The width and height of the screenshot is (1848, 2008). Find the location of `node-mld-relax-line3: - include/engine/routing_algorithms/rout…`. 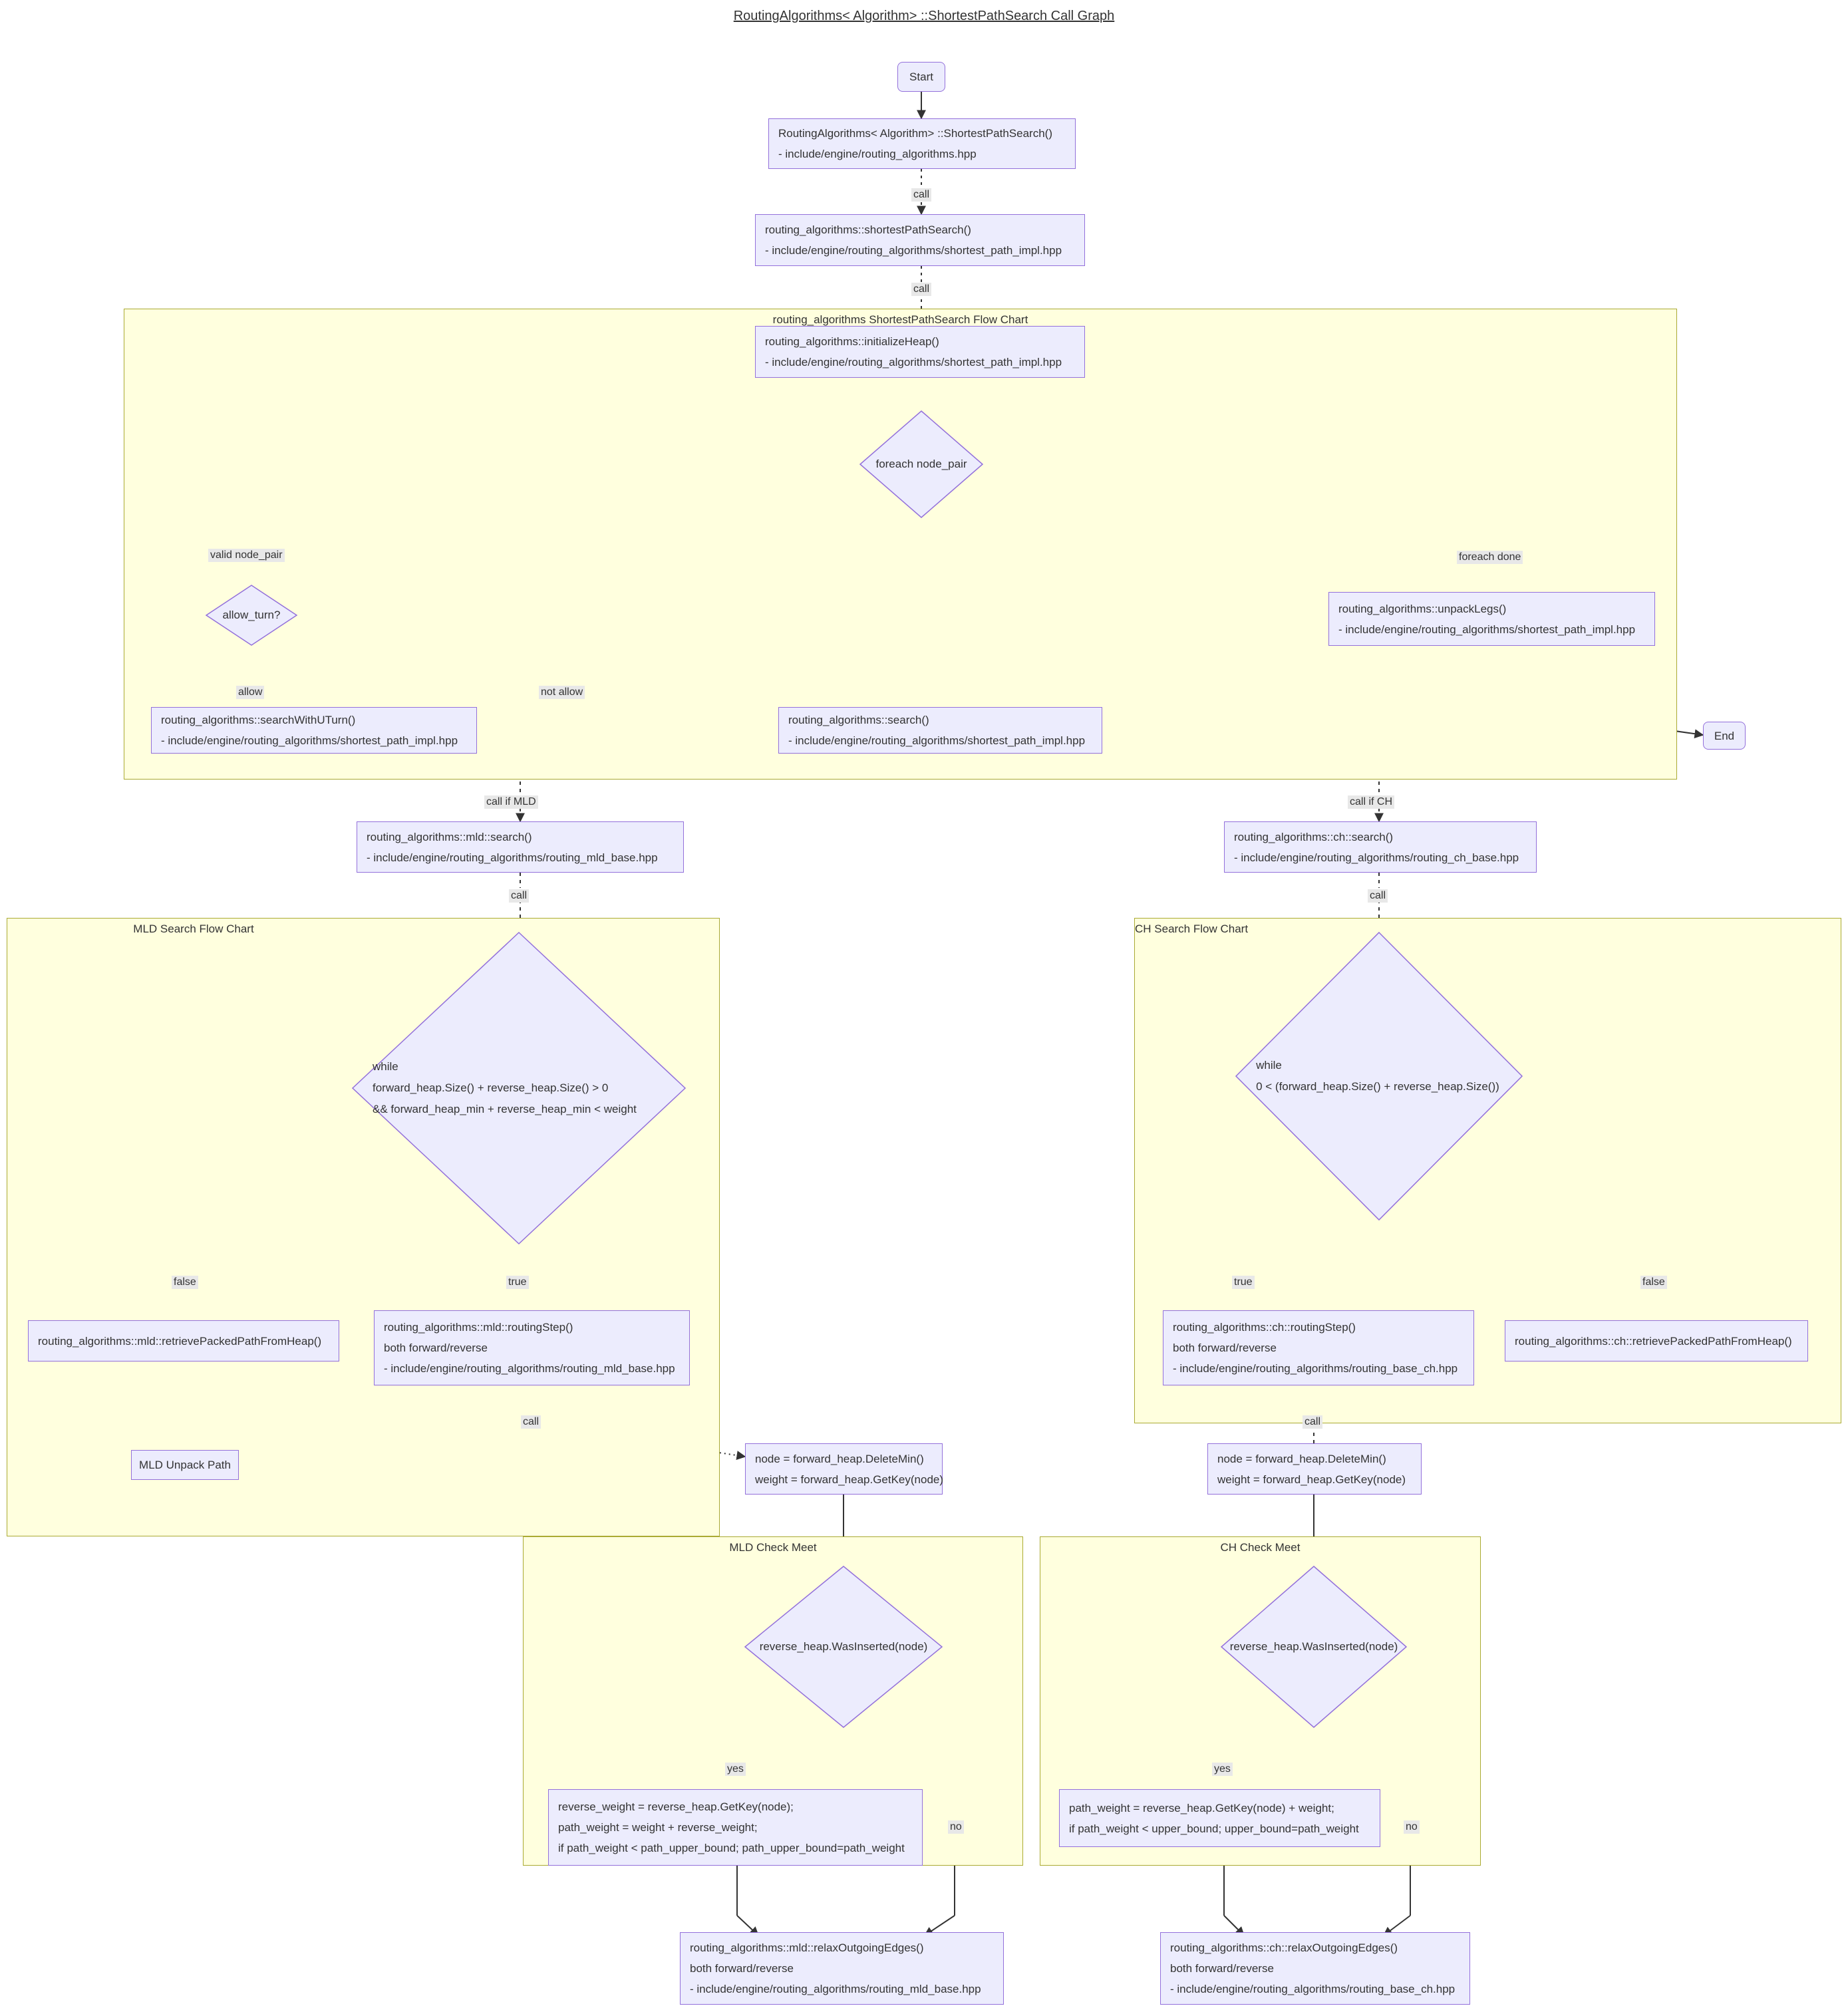

node-mld-relax-line3: - include/engine/routing_algorithms/rout… is located at coordinates (835, 1989).